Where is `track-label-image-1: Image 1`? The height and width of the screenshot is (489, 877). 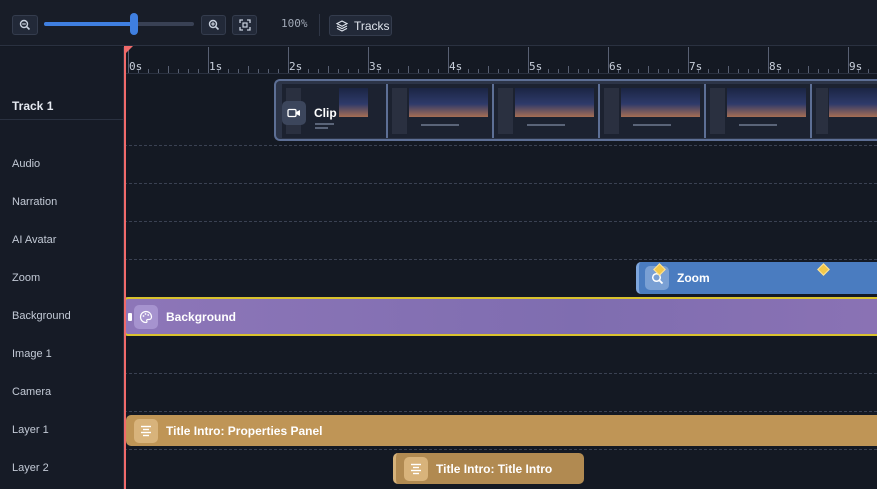
track-label-image-1: Image 1 is located at coordinates (32, 354).